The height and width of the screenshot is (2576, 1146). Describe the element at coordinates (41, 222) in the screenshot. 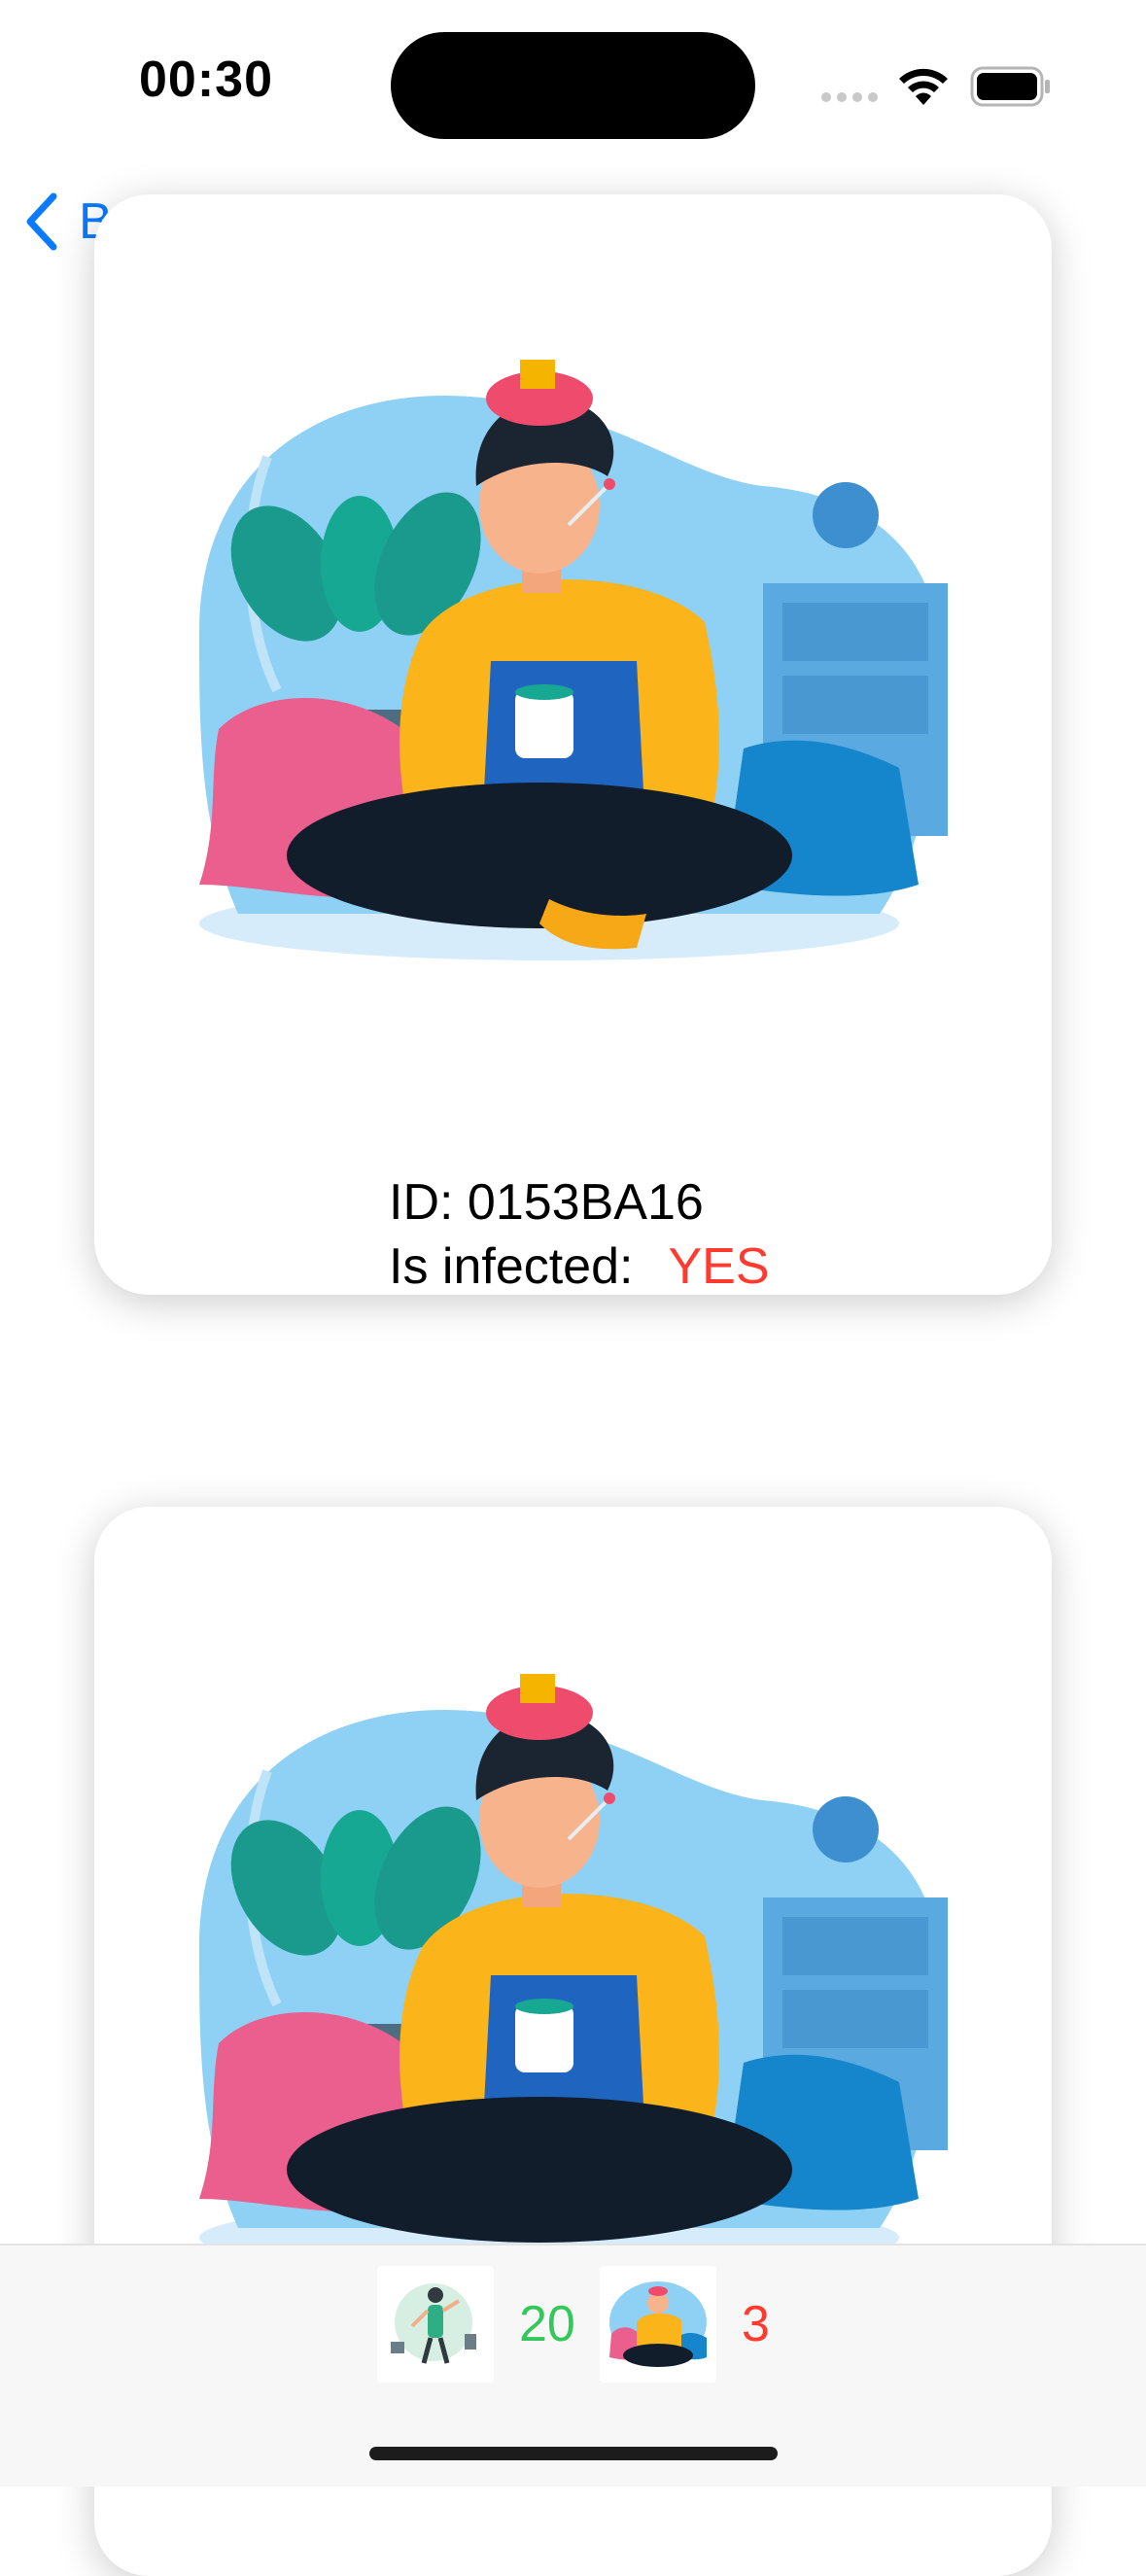

I see `chevron-left-icon` at that location.